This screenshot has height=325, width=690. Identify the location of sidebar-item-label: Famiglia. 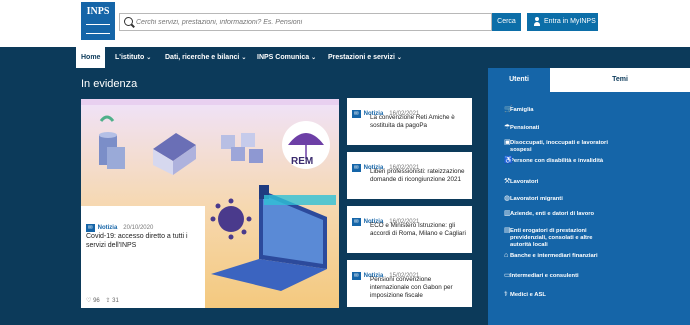
(522, 110).